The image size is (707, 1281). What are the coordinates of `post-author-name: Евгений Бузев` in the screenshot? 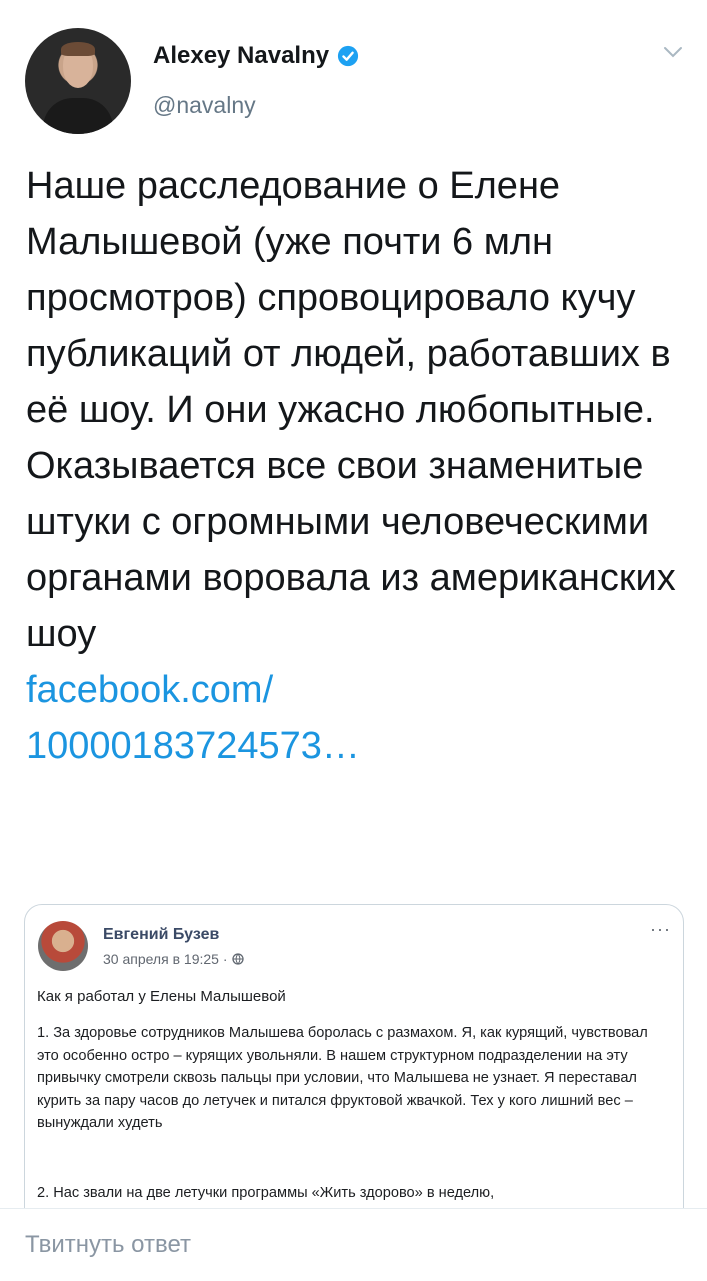 It's located at (161, 934).